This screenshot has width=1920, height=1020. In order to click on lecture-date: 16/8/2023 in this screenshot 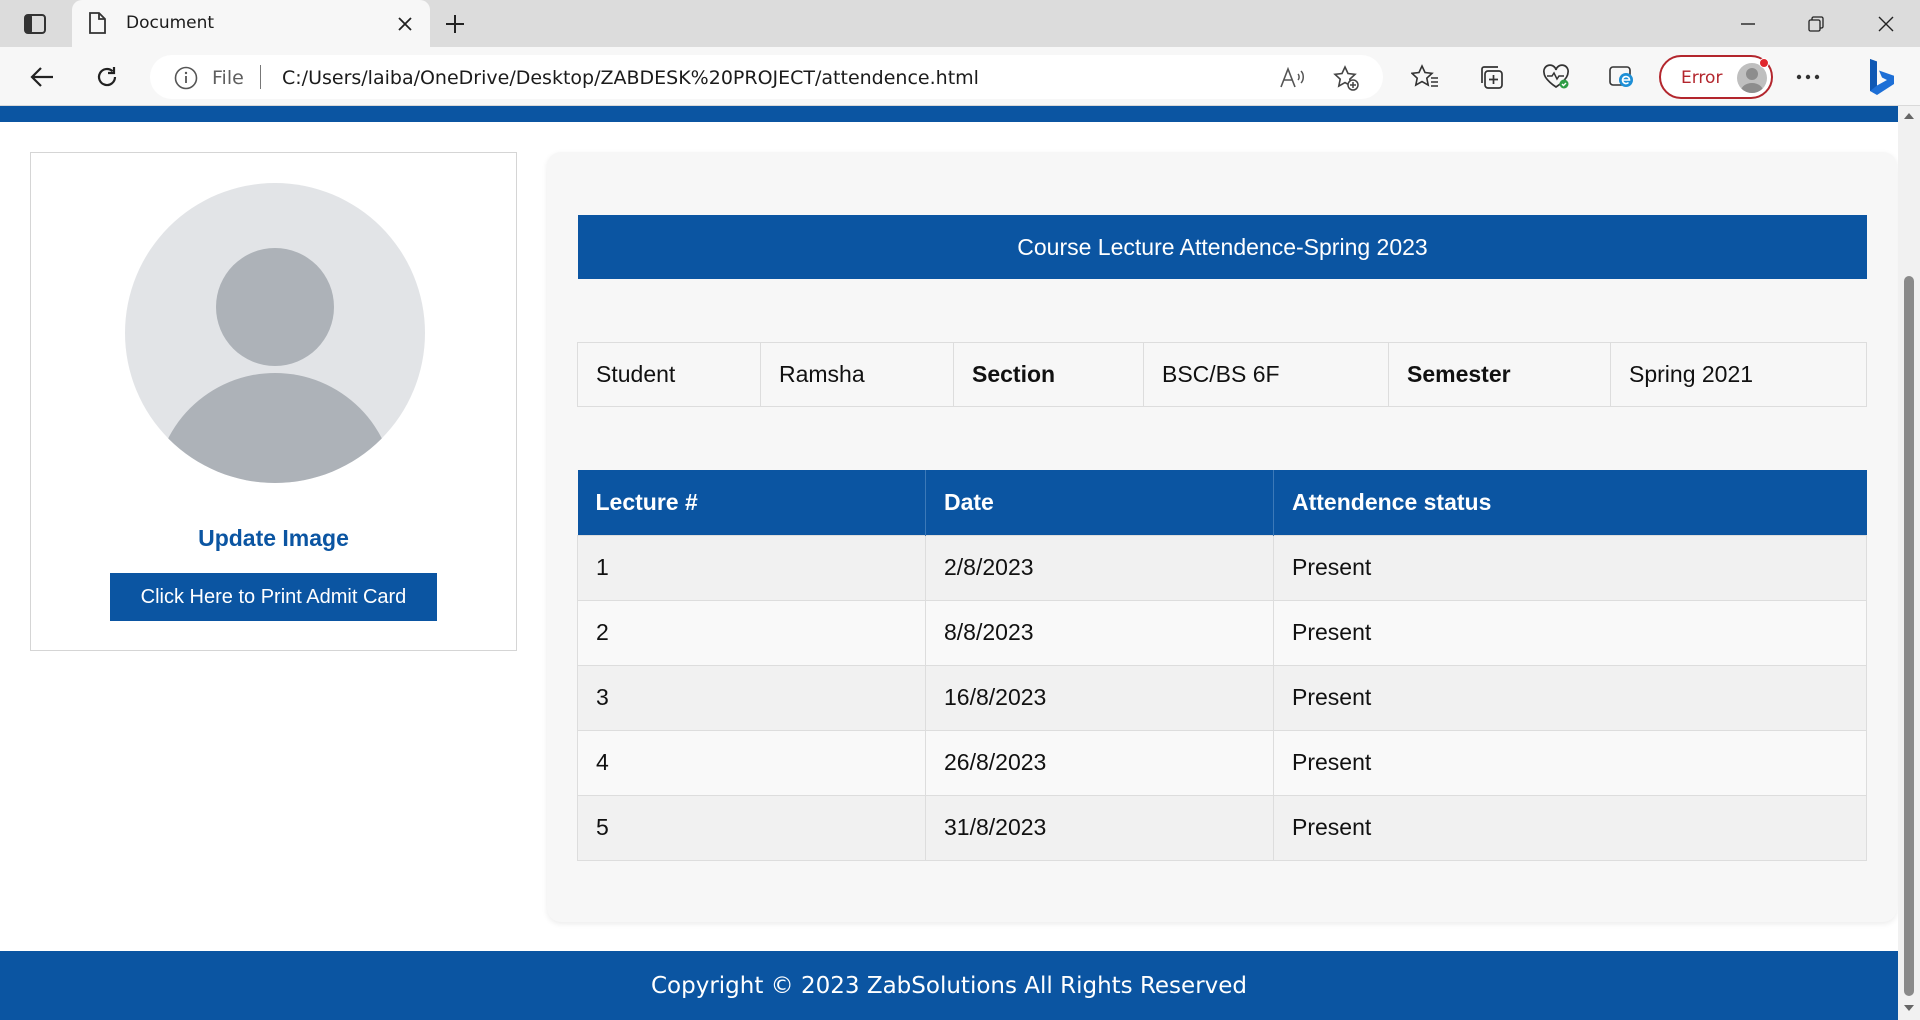, I will do `click(1099, 697)`.